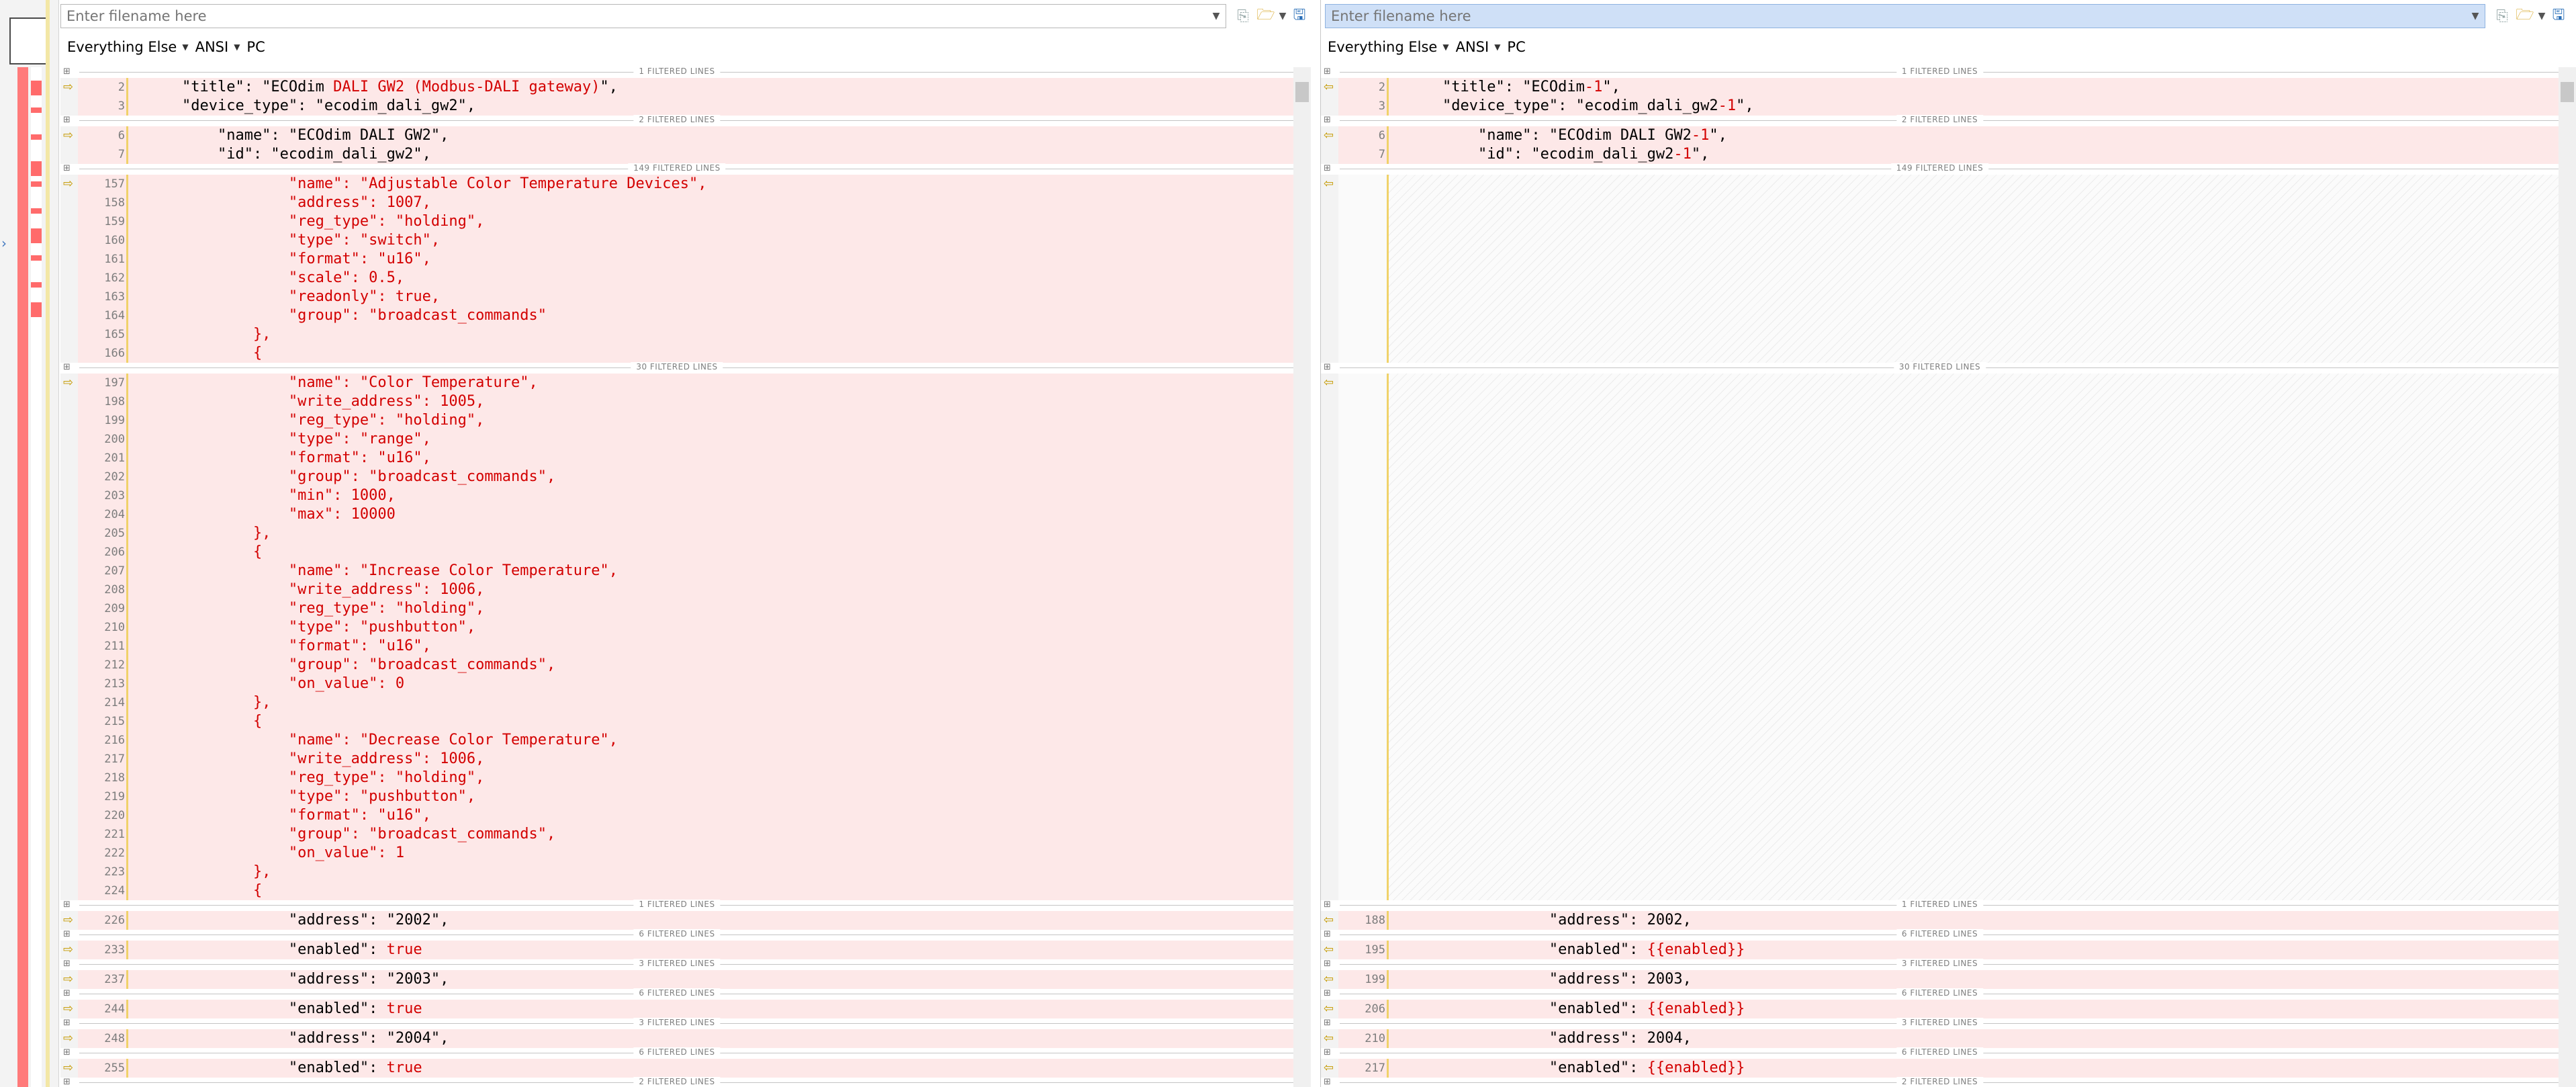  Describe the element at coordinates (1392, 47) in the screenshot. I see `right-filter-menu: Everything Else ▼` at that location.